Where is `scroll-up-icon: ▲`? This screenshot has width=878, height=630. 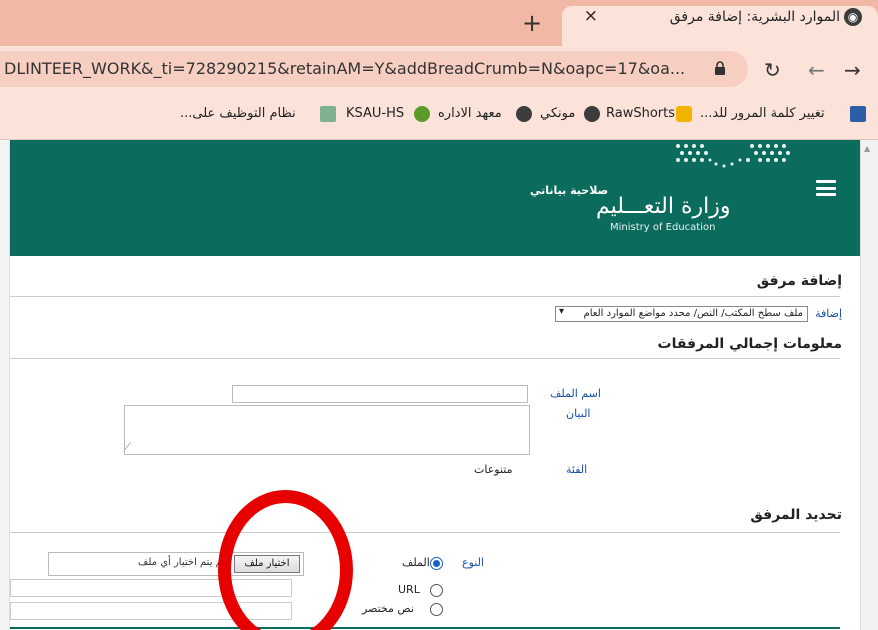 scroll-up-icon: ▲ is located at coordinates (867, 148).